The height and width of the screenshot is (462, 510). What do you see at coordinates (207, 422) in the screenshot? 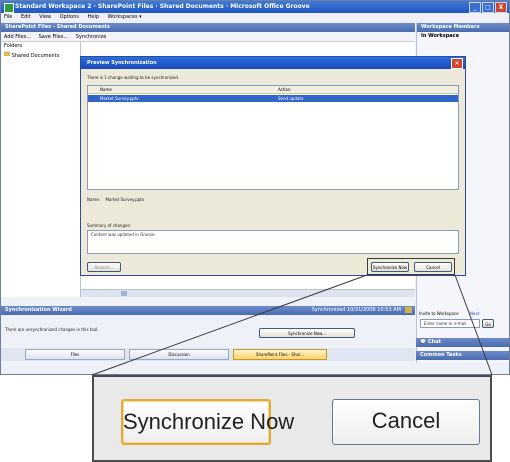
I see `zoomed-synchronize-now-button: Synchronize Now` at bounding box center [207, 422].